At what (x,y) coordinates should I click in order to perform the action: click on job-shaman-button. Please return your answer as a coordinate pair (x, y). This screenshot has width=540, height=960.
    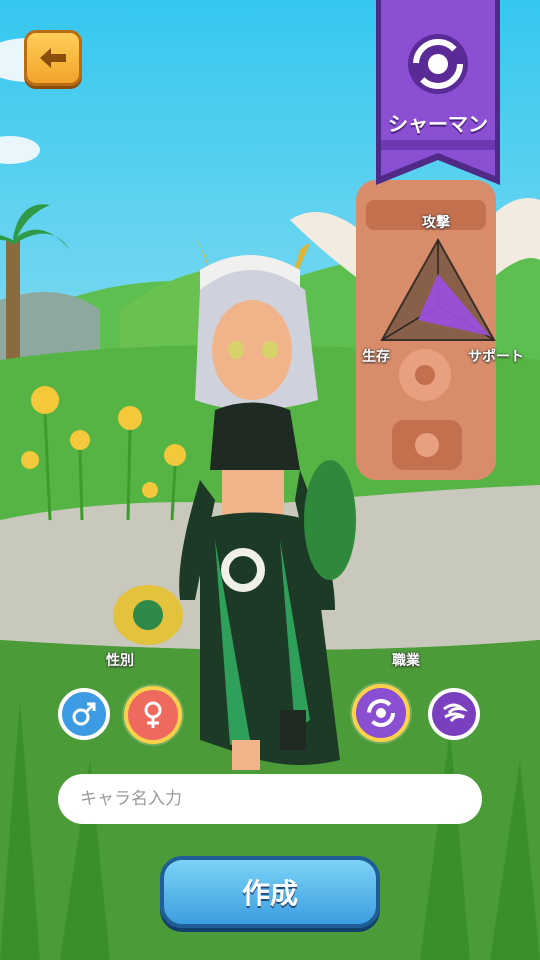
    Looking at the image, I should click on (381, 713).